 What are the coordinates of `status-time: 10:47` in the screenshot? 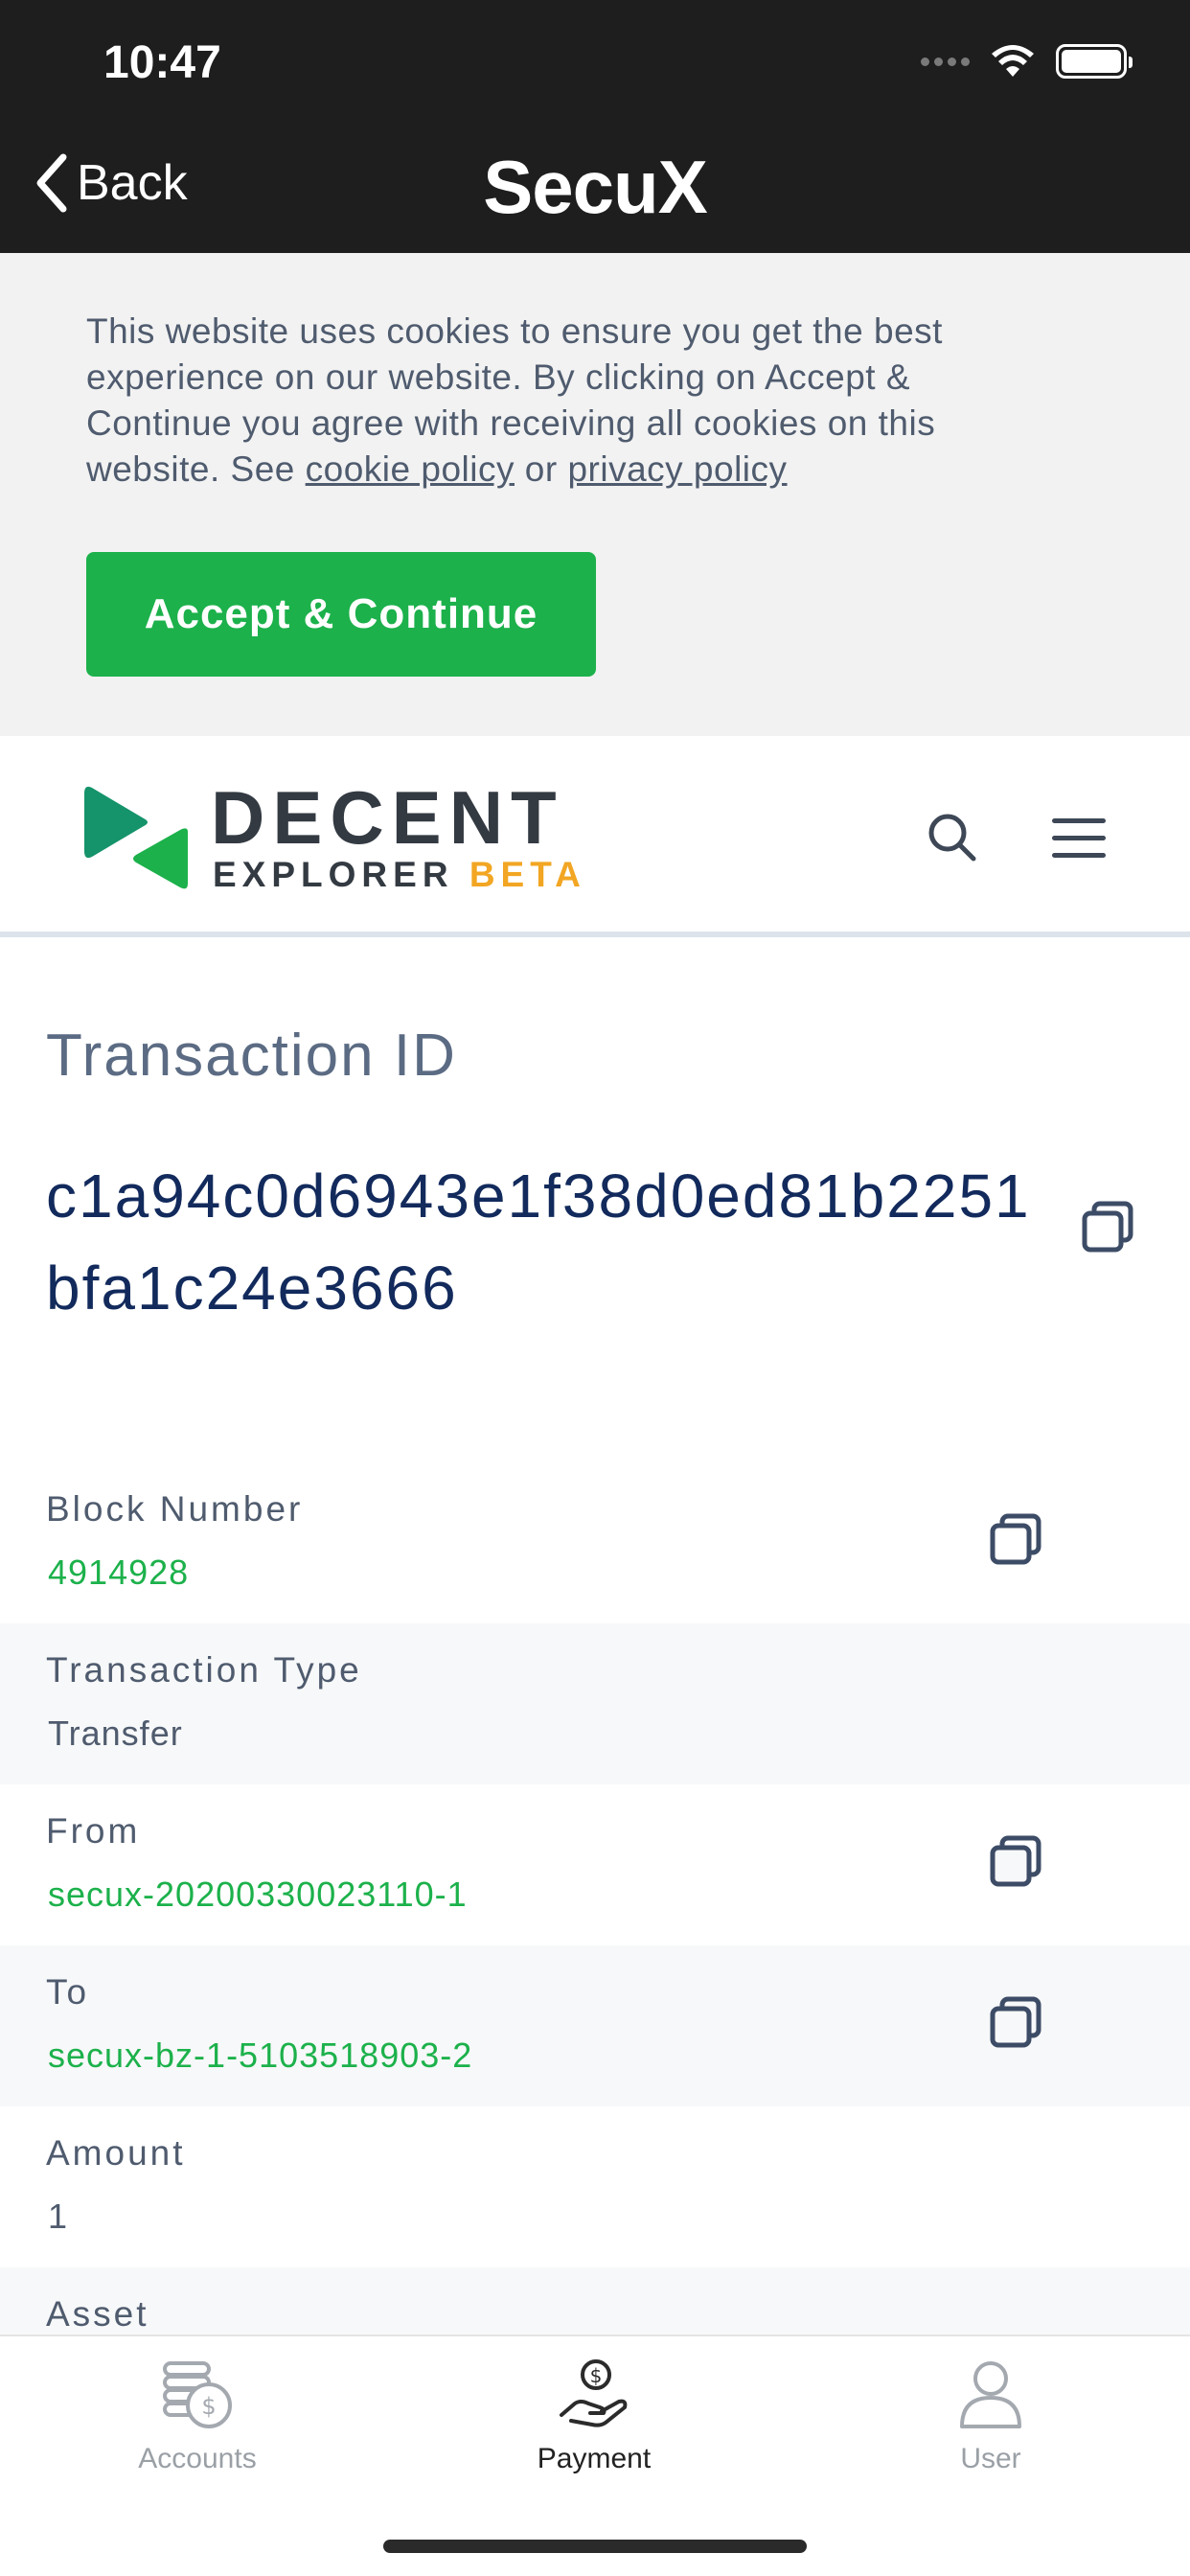 It's located at (162, 63).